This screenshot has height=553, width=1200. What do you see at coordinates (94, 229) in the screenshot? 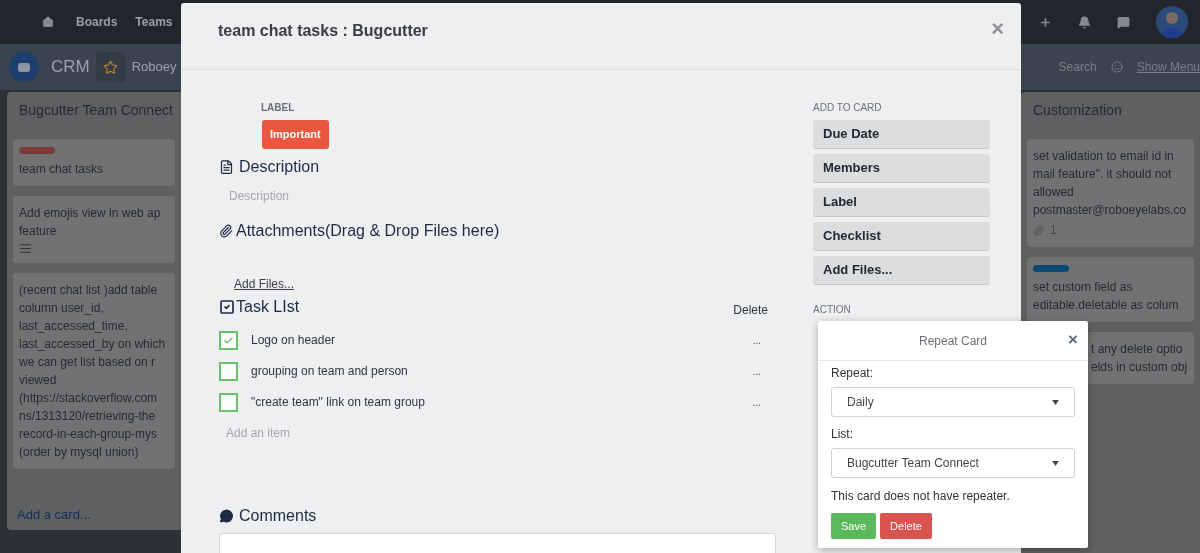
I see `card: Add emojis view in web ap feature` at bounding box center [94, 229].